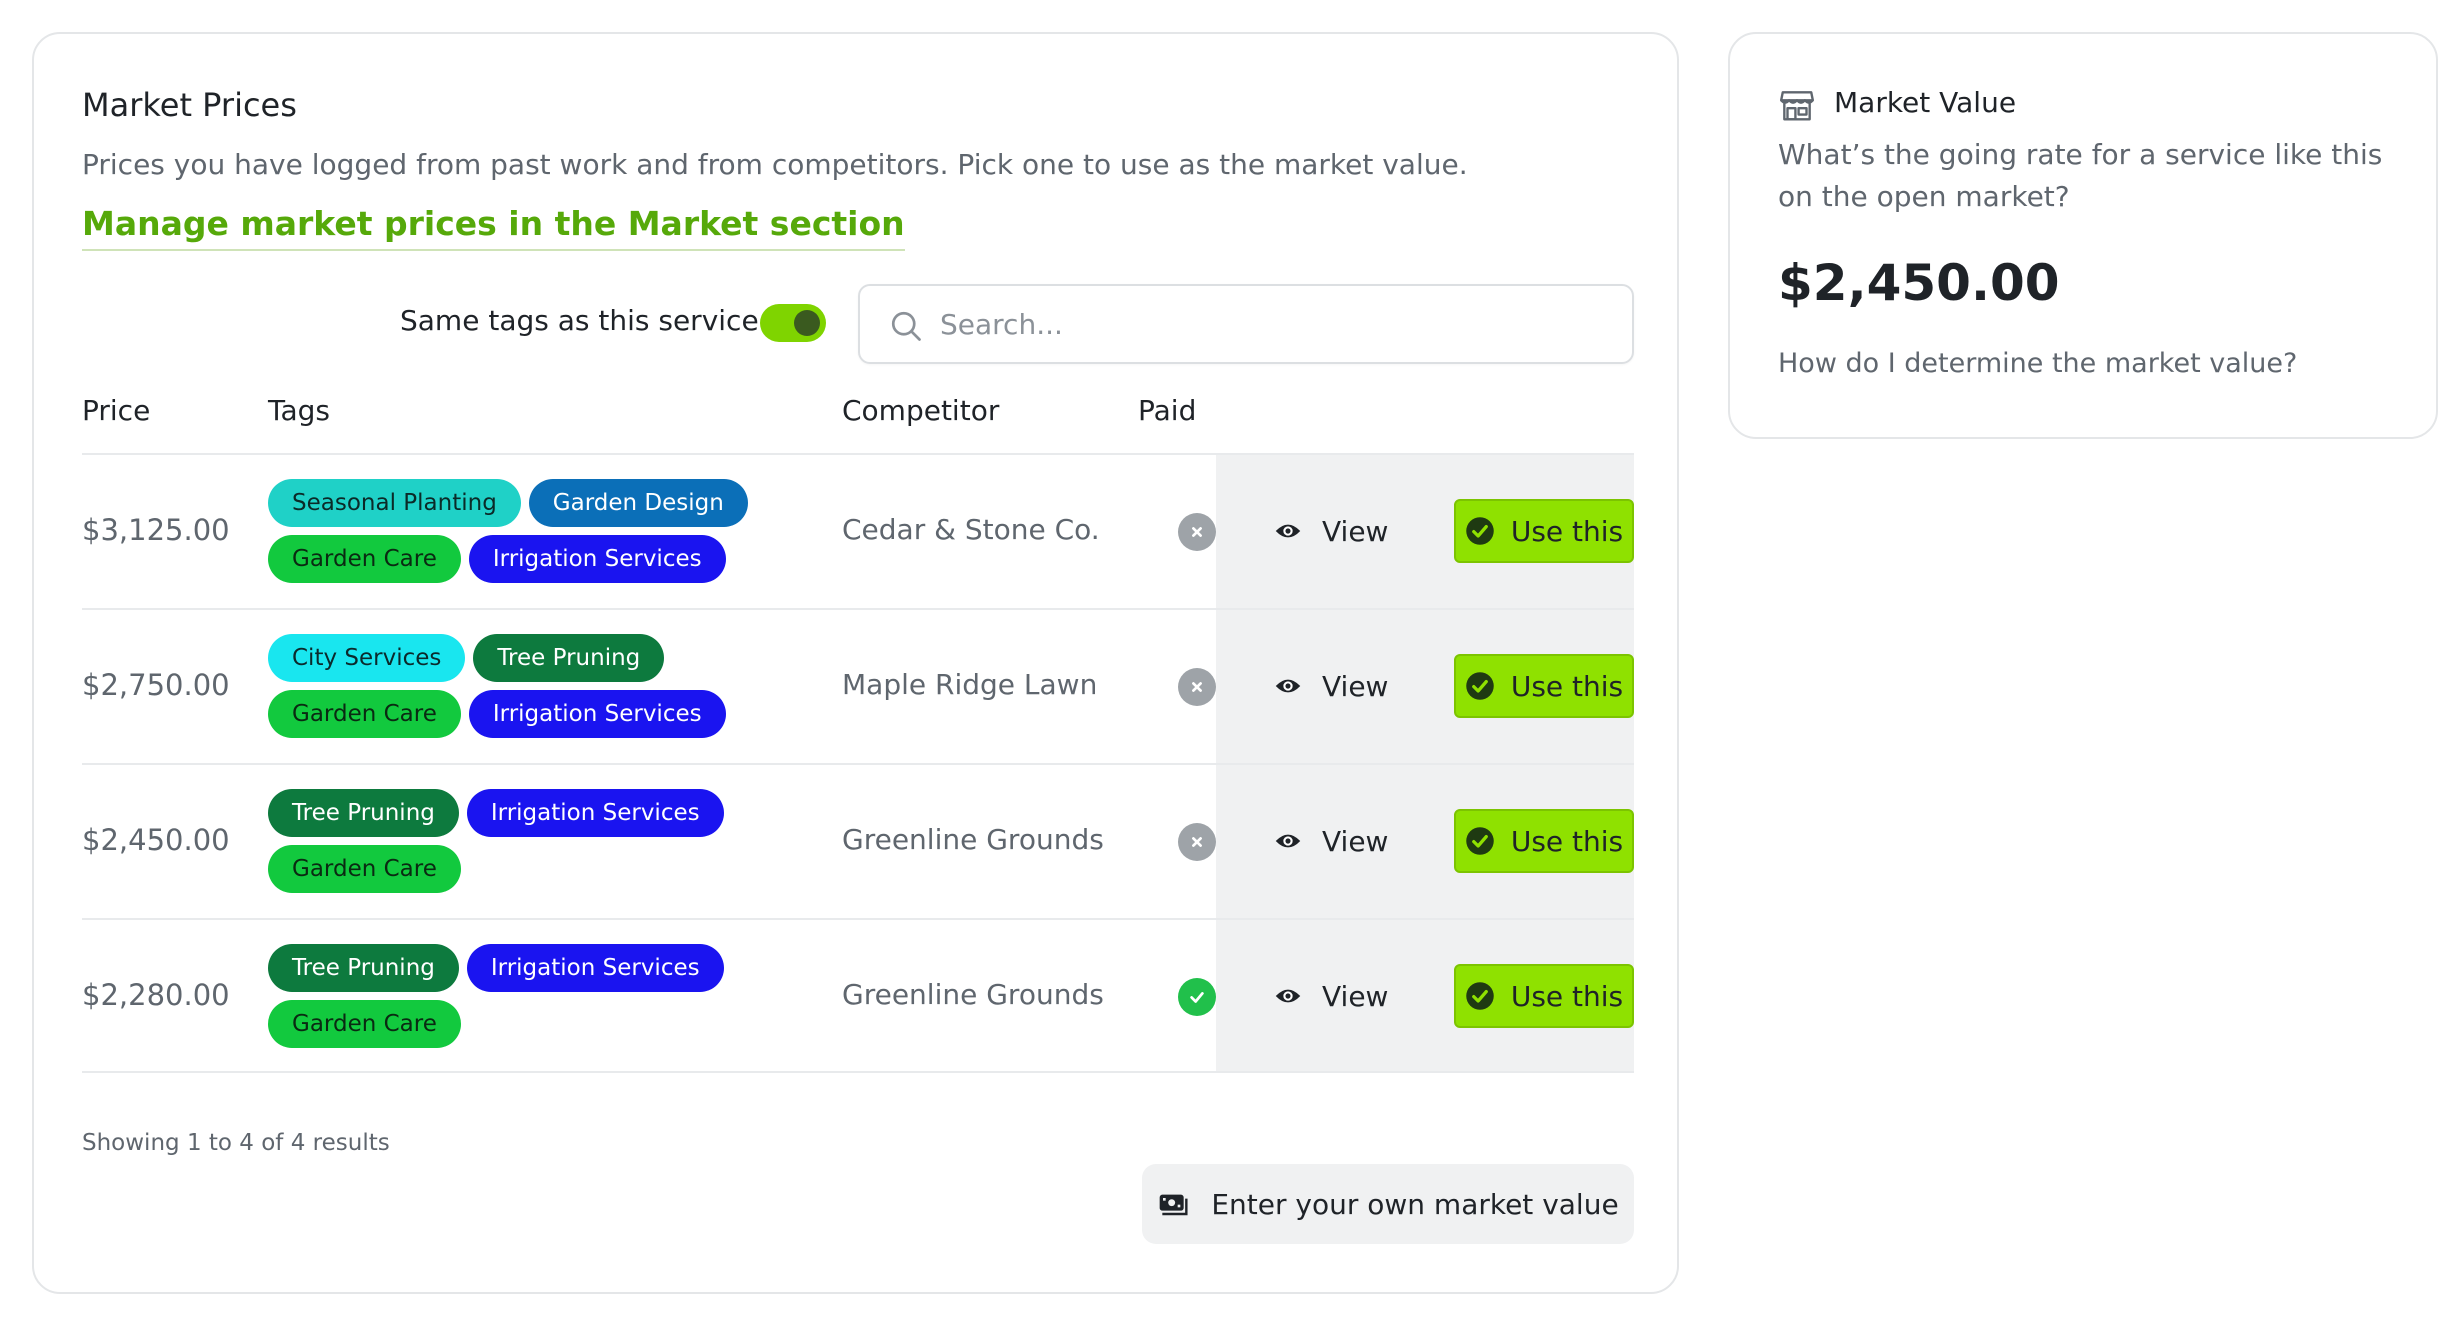  Describe the element at coordinates (1797, 106) in the screenshot. I see `storefront-icon` at that location.